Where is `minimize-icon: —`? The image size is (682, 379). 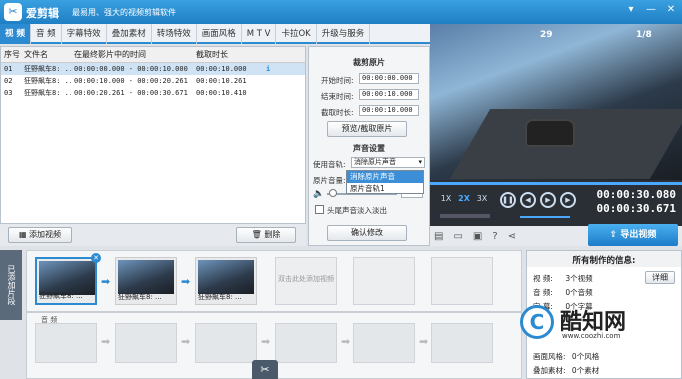 minimize-icon: — is located at coordinates (651, 9).